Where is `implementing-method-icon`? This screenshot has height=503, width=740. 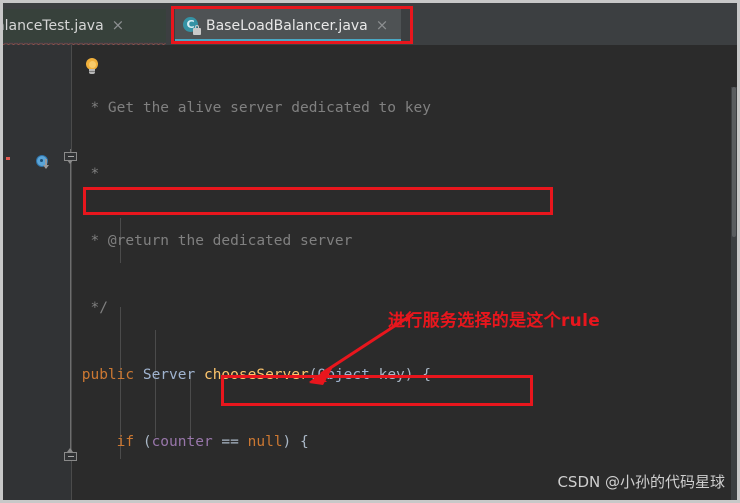 implementing-method-icon is located at coordinates (43, 163).